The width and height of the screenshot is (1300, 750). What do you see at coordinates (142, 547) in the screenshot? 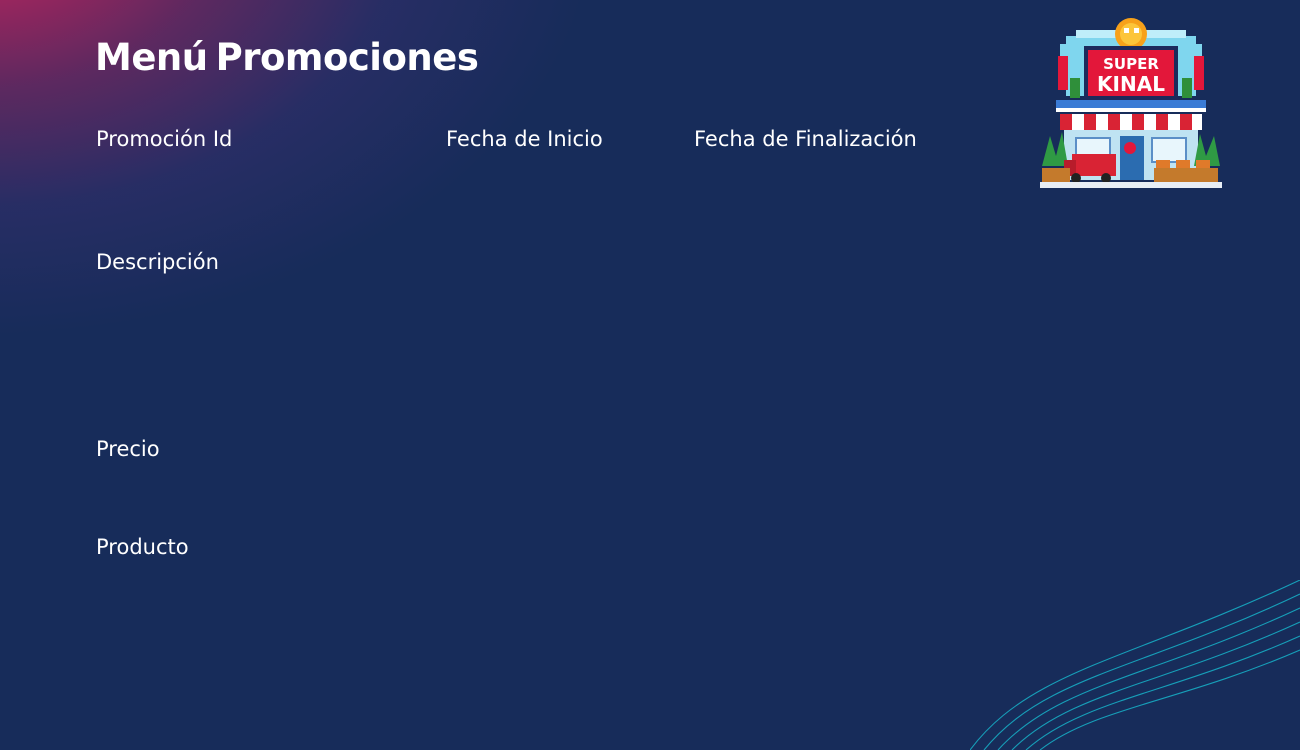
I see `label-producto: Producto` at bounding box center [142, 547].